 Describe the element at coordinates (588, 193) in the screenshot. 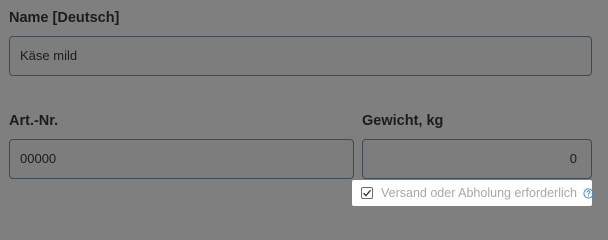

I see `question-circle-icon` at that location.